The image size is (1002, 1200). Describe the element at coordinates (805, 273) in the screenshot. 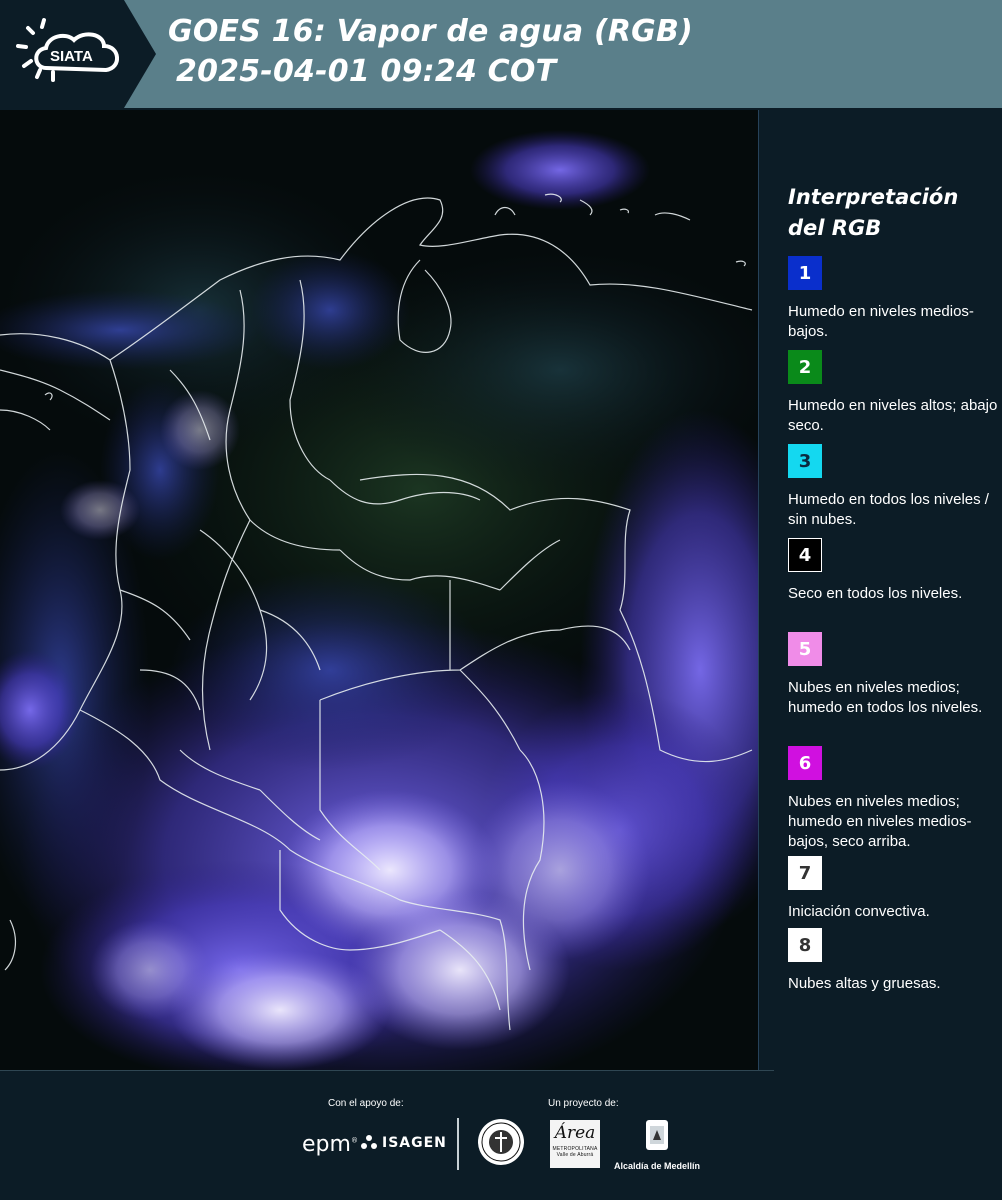

I see `legend-swatch-1: 1` at that location.